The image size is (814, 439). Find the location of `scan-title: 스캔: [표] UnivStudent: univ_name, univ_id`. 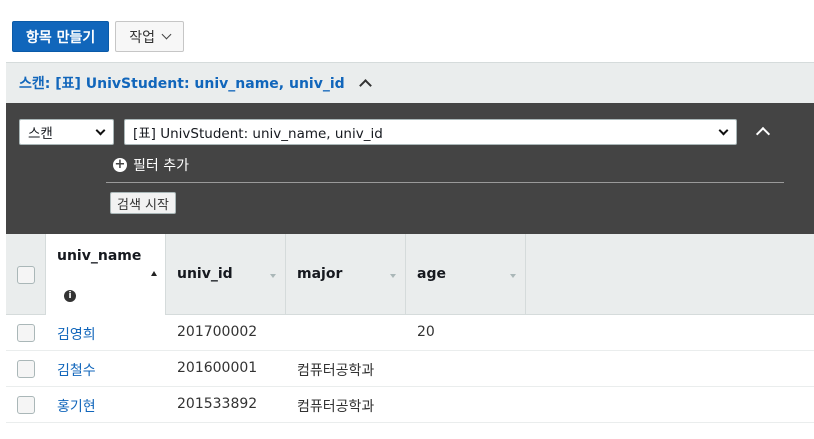

scan-title: 스캔: [표] UnivStudent: univ_name, univ_id is located at coordinates (182, 84).